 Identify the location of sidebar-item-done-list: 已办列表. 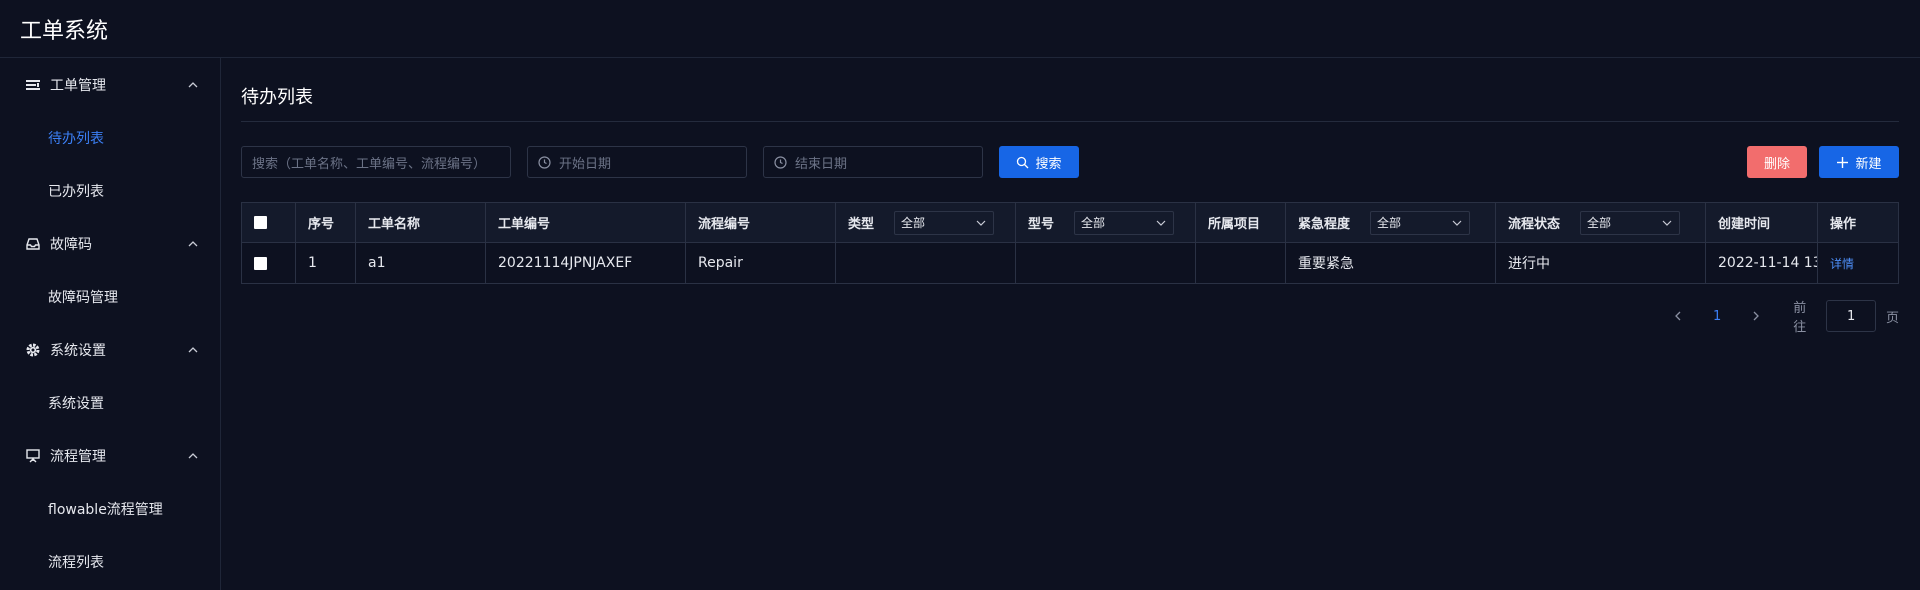
(110, 190).